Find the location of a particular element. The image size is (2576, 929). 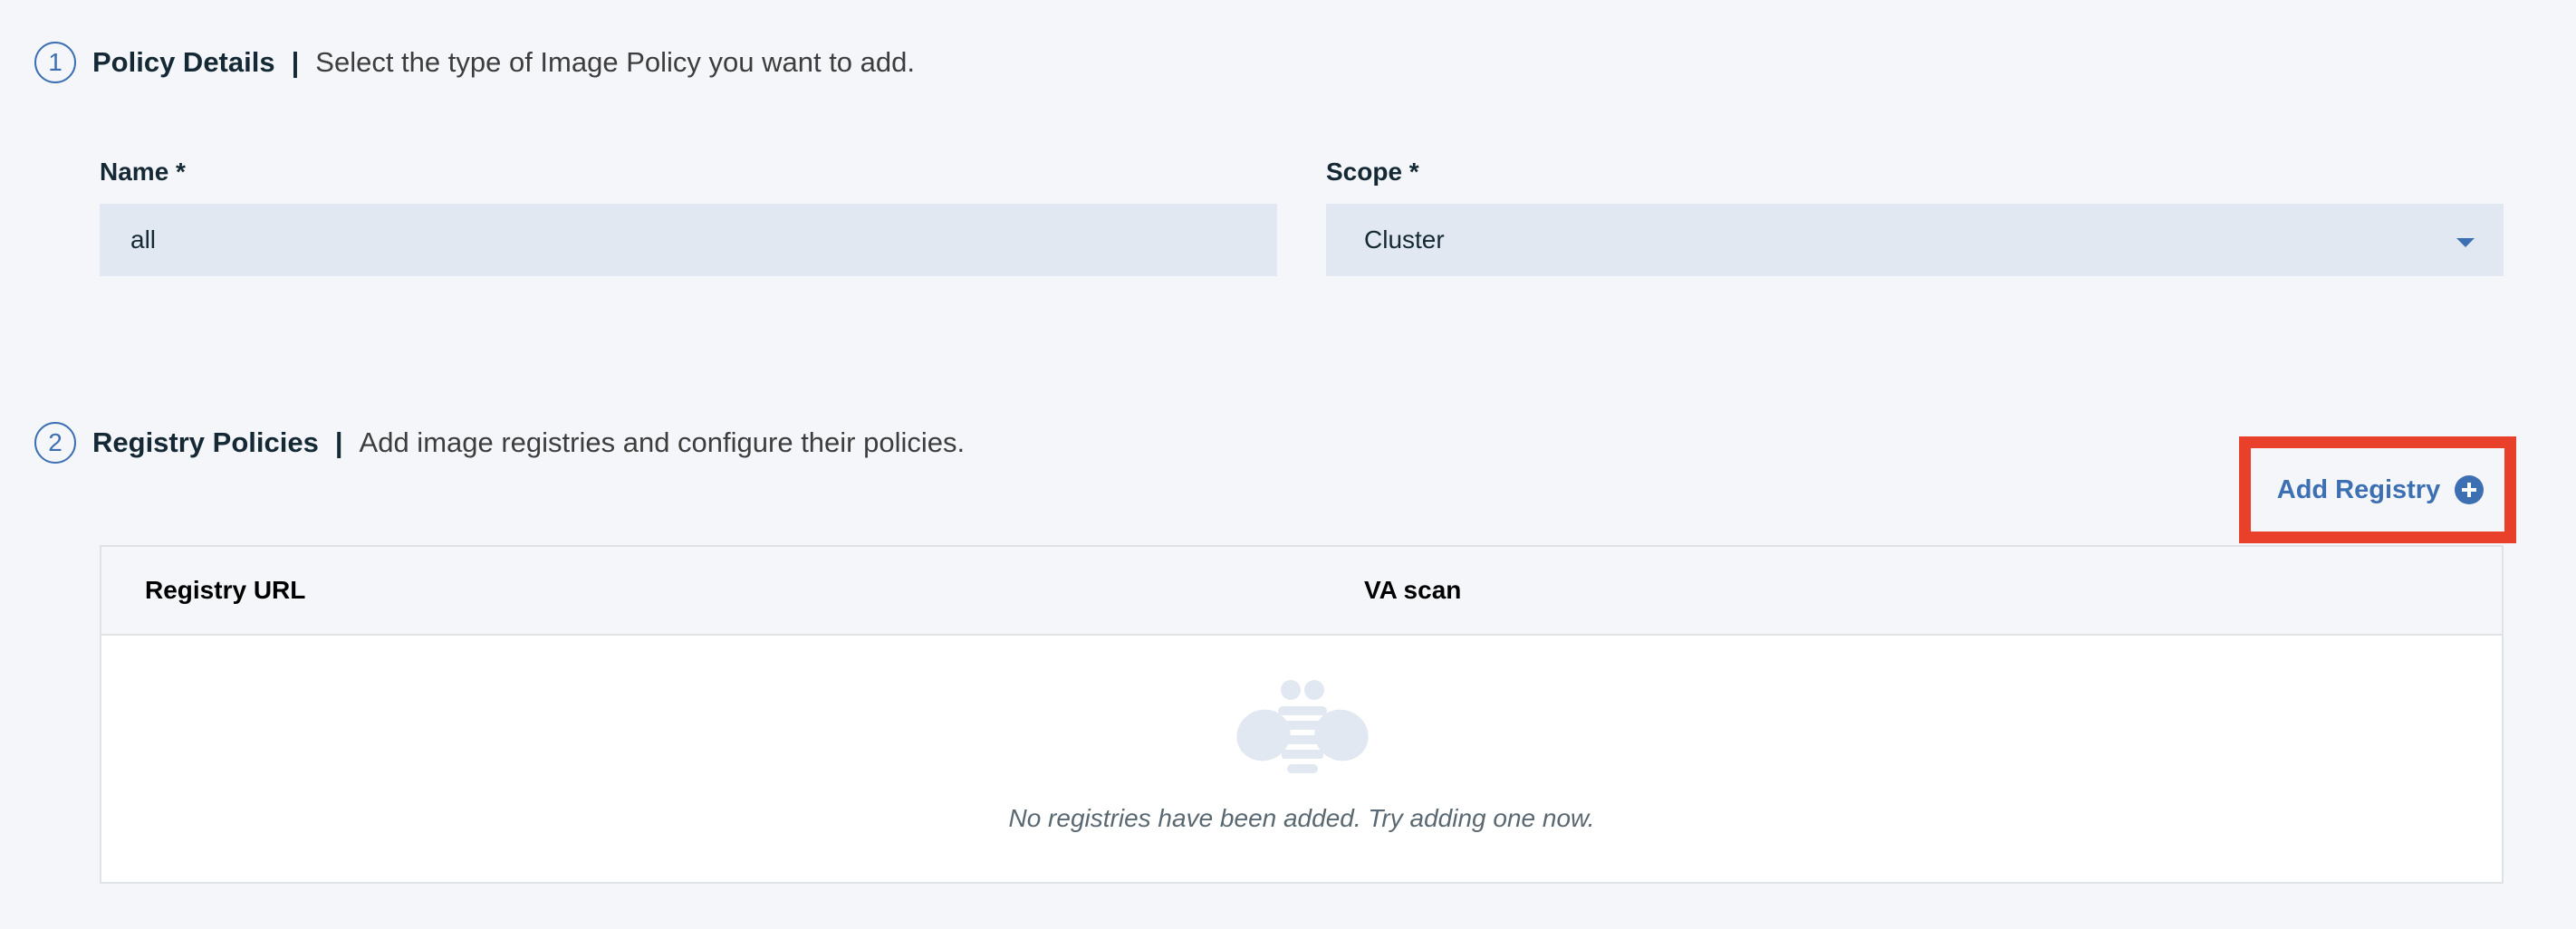

add-registry-button: Add Registry is located at coordinates (2377, 489).